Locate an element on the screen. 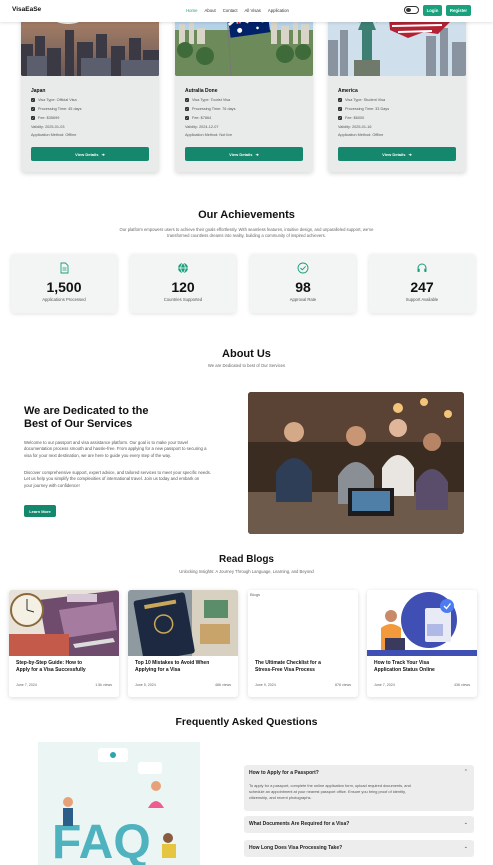 The height and width of the screenshot is (865, 493). stat-number: 247 is located at coordinates (422, 287).